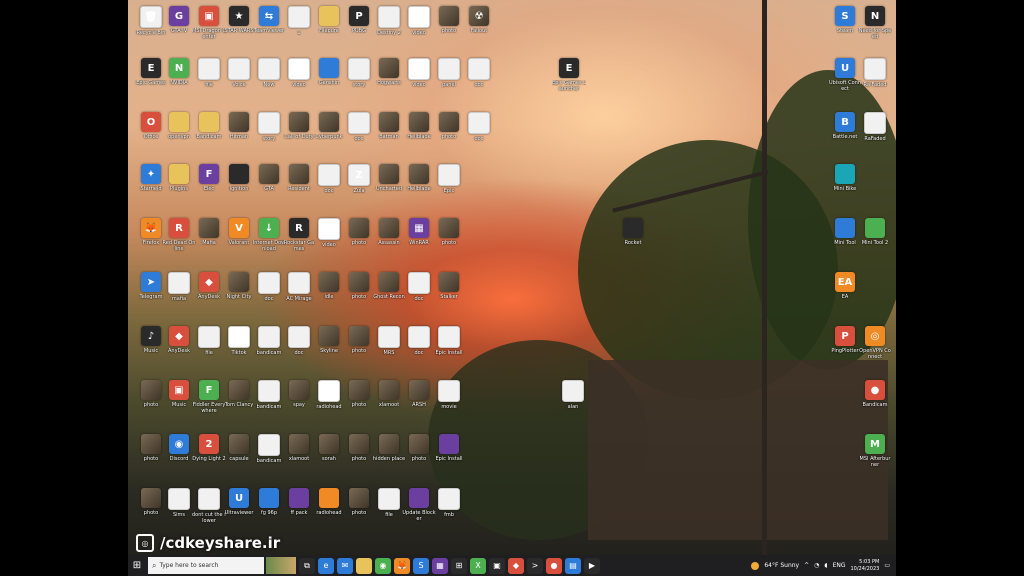  Describe the element at coordinates (816, 565) in the screenshot. I see `network-icon: ◔` at that location.